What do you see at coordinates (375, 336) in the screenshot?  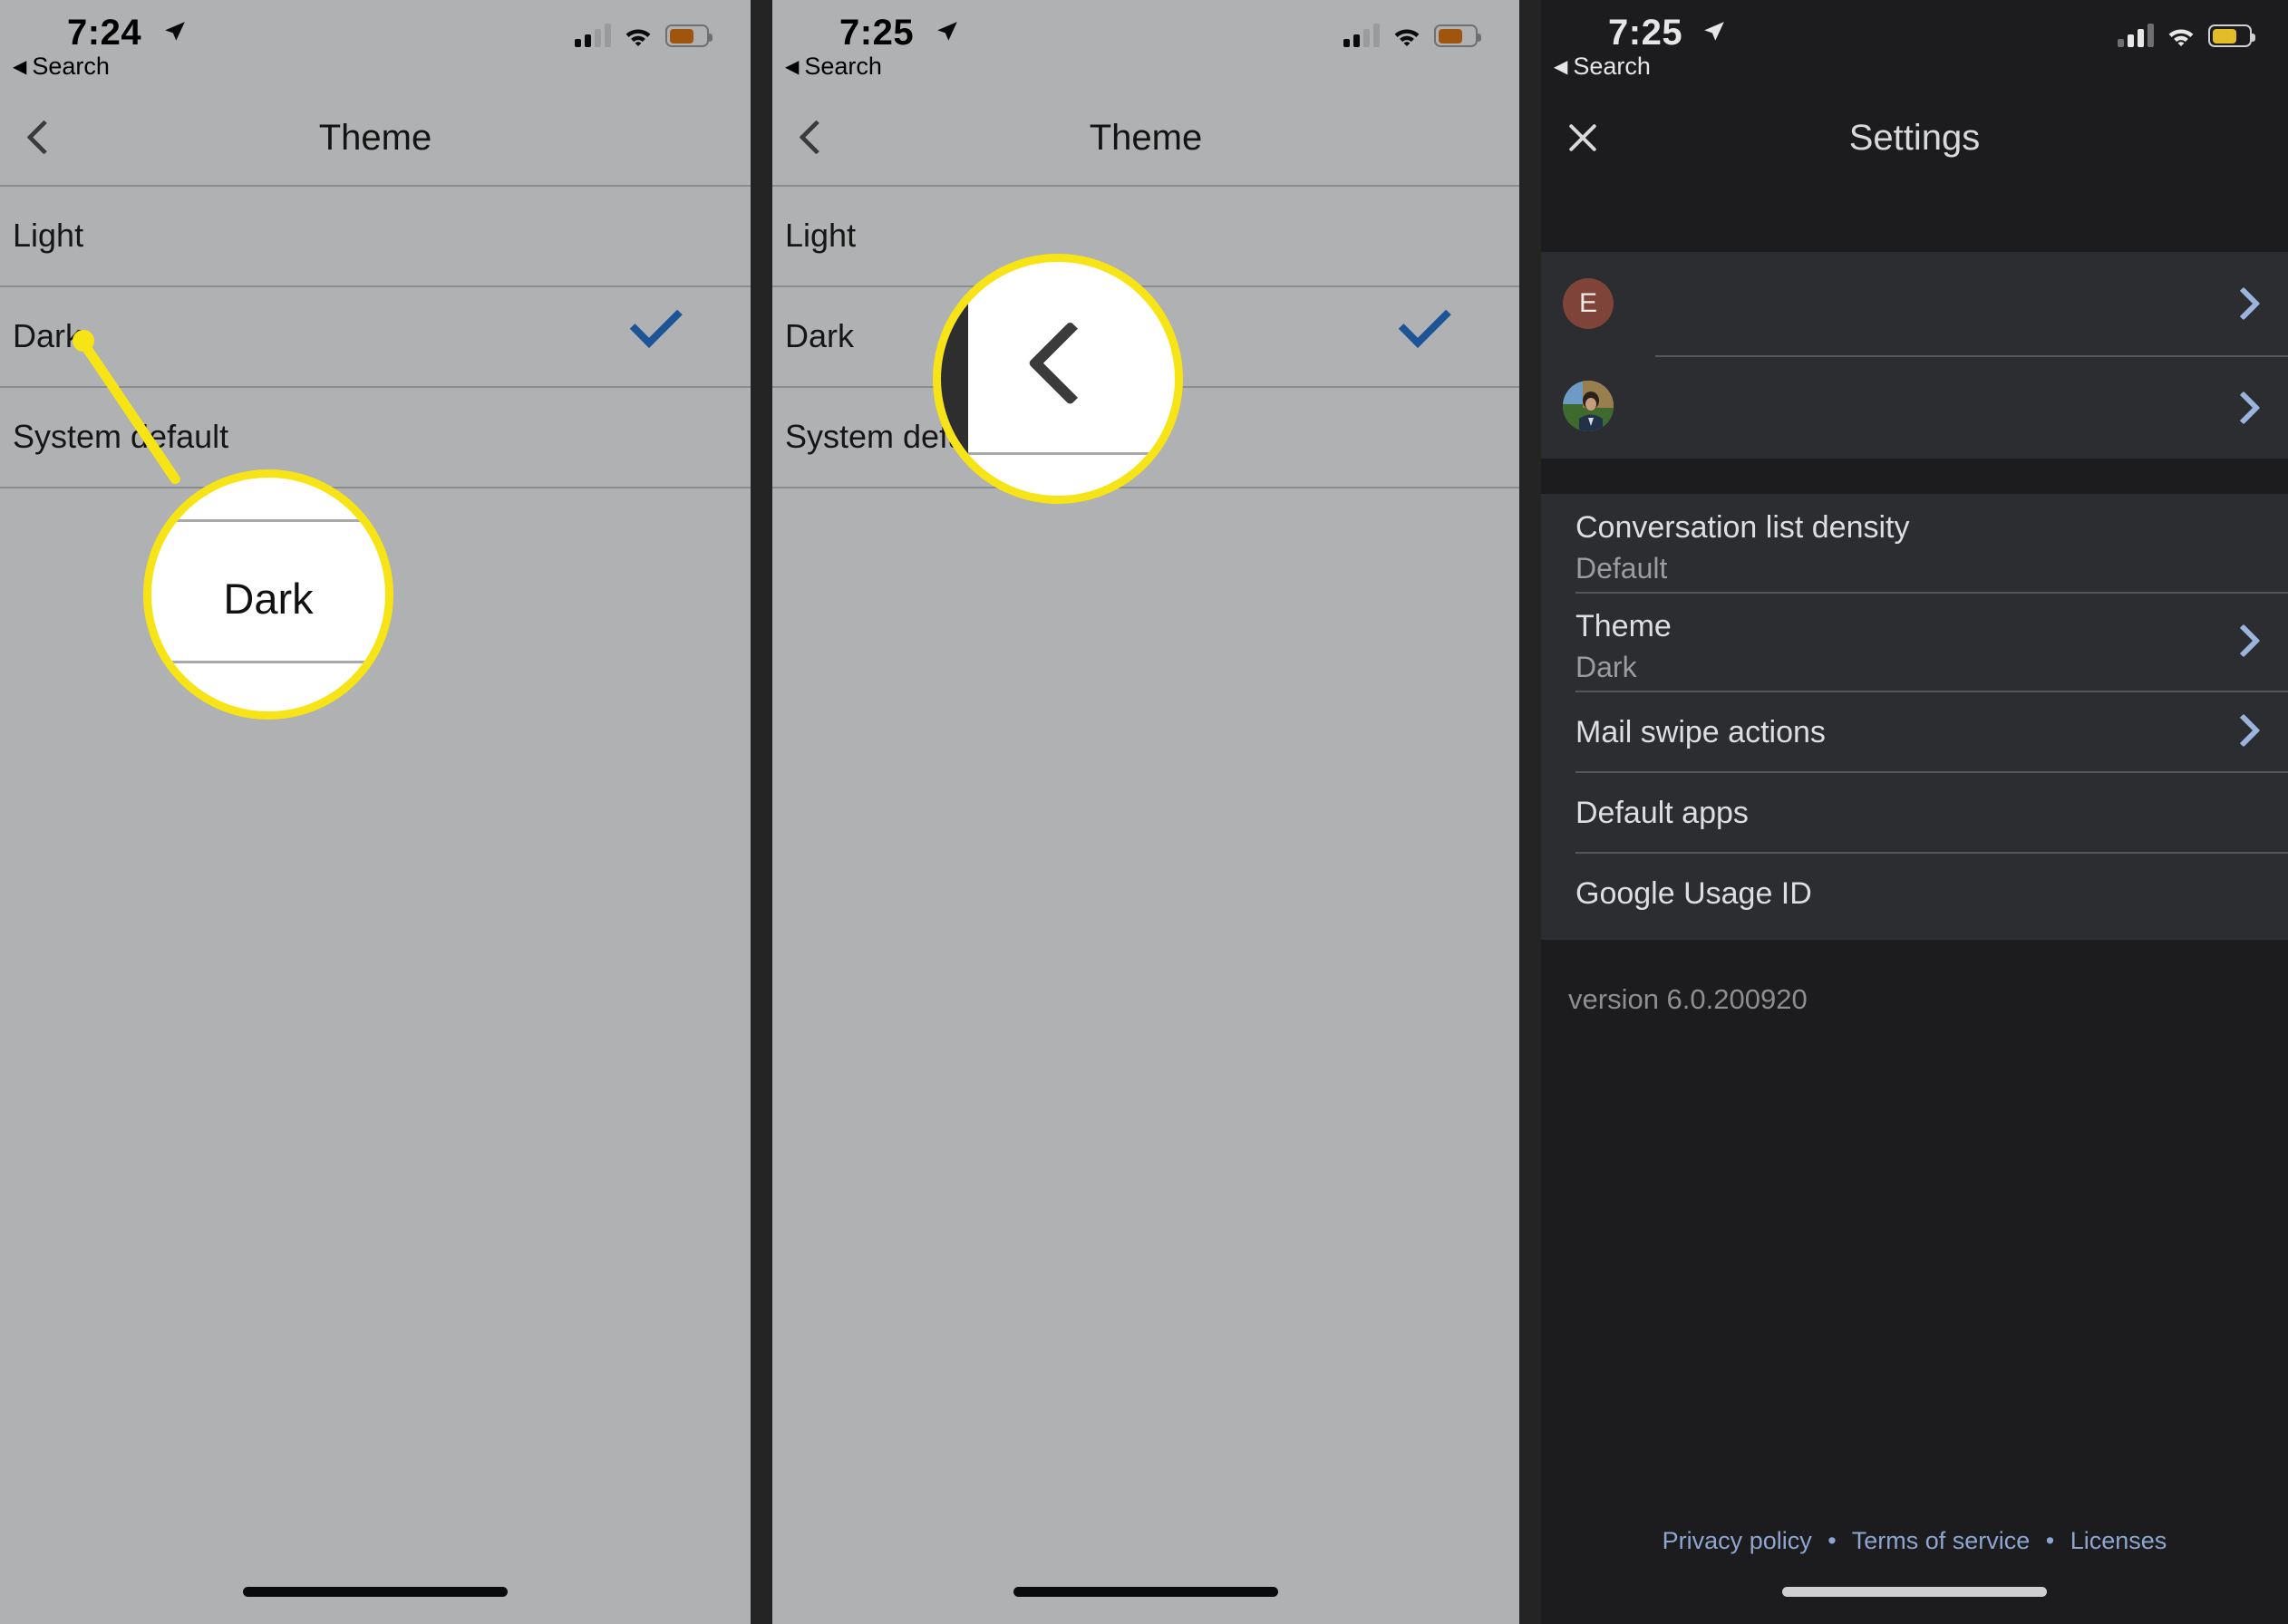 I see `theme-option-dark: Dark` at bounding box center [375, 336].